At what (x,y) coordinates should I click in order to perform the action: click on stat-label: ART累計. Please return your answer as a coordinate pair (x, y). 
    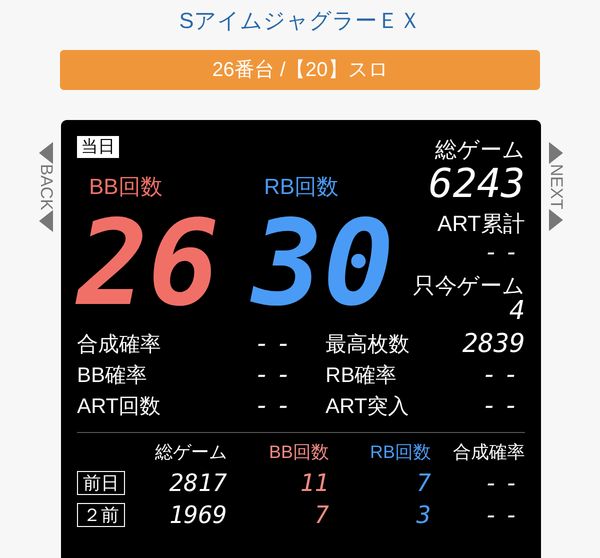
    Looking at the image, I should click on (481, 224).